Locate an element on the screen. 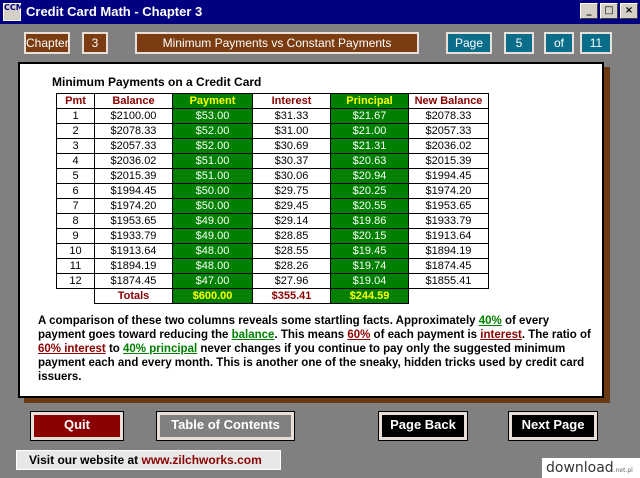 This screenshot has height=478, width=640. table-row: 6 $1994.45 $50.00 $29.75 $20.25 $1974.20 is located at coordinates (272, 191).